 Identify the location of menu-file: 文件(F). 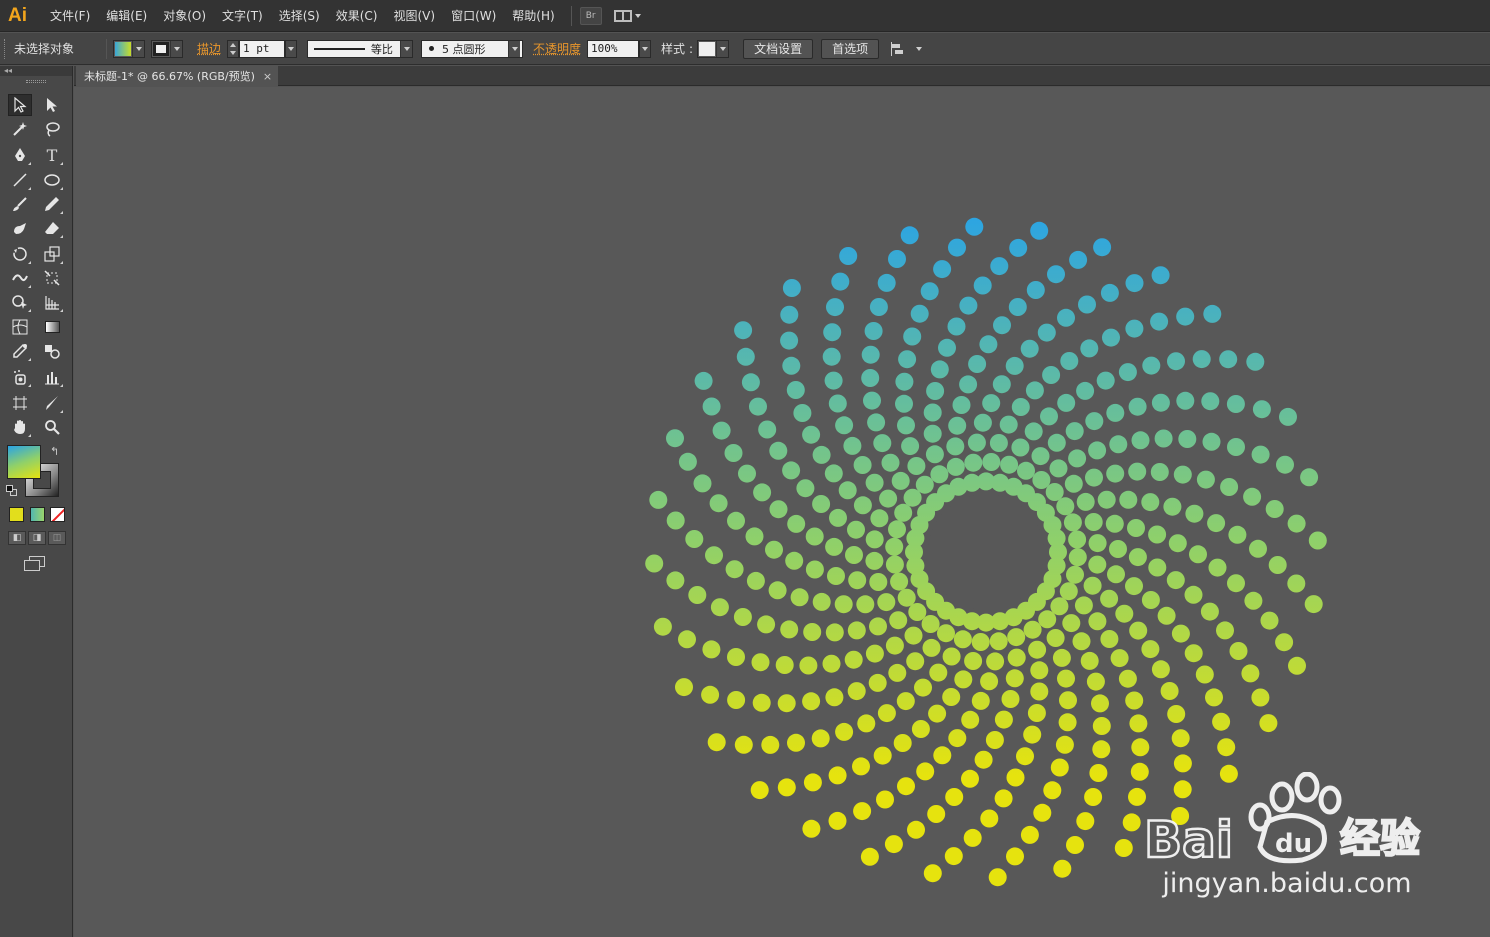
(70, 16).